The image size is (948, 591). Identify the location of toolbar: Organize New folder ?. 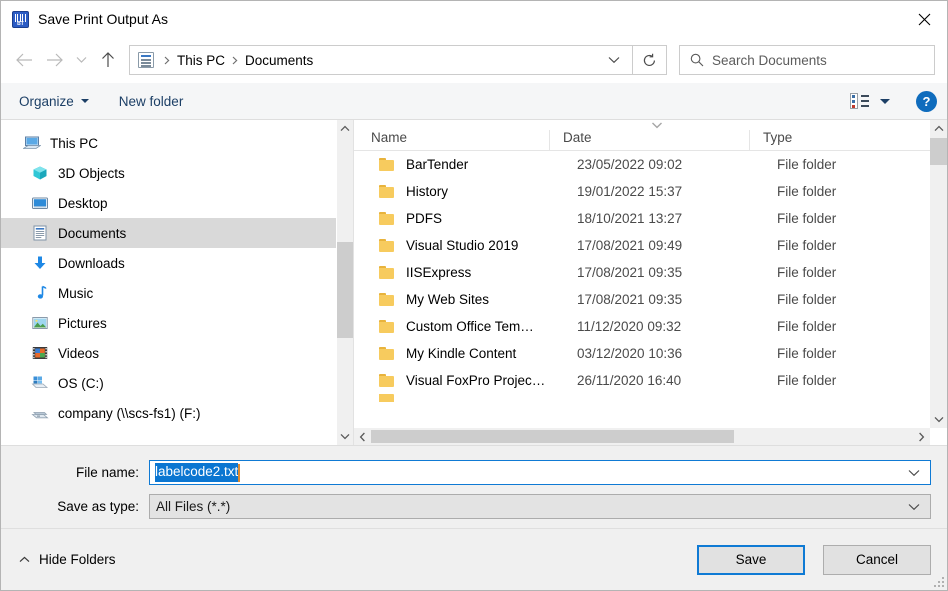
(474, 101).